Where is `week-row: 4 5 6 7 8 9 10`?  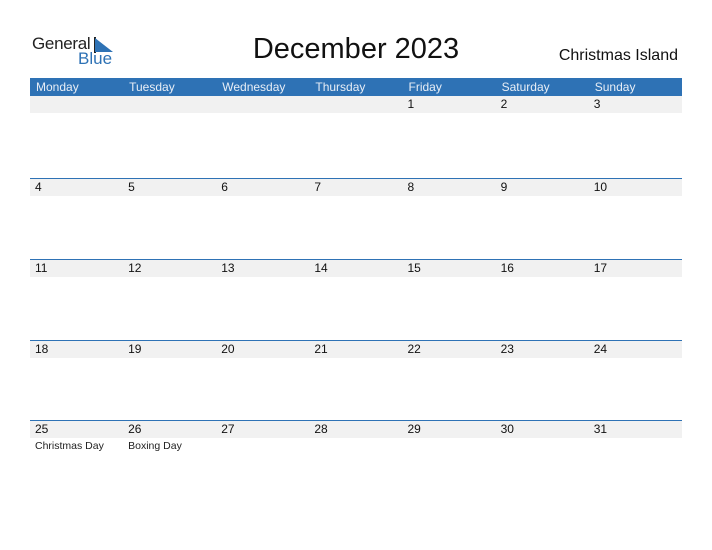 week-row: 4 5 6 7 8 9 10 is located at coordinates (356, 218).